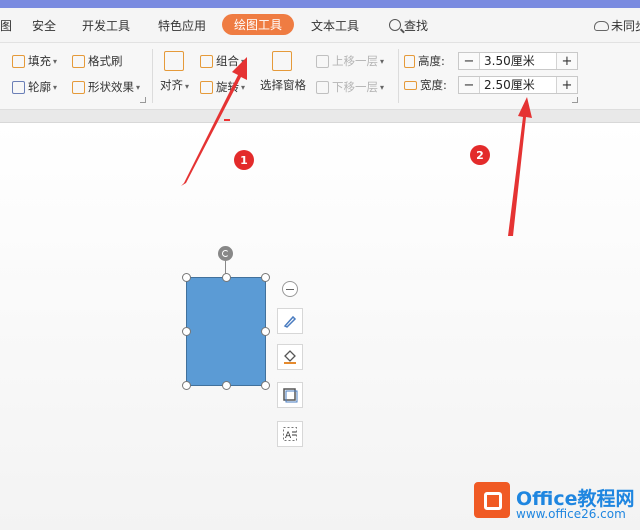 Image resolution: width=640 pixels, height=530 pixels. Describe the element at coordinates (492, 500) in the screenshot. I see `office-logo-icon` at that location.